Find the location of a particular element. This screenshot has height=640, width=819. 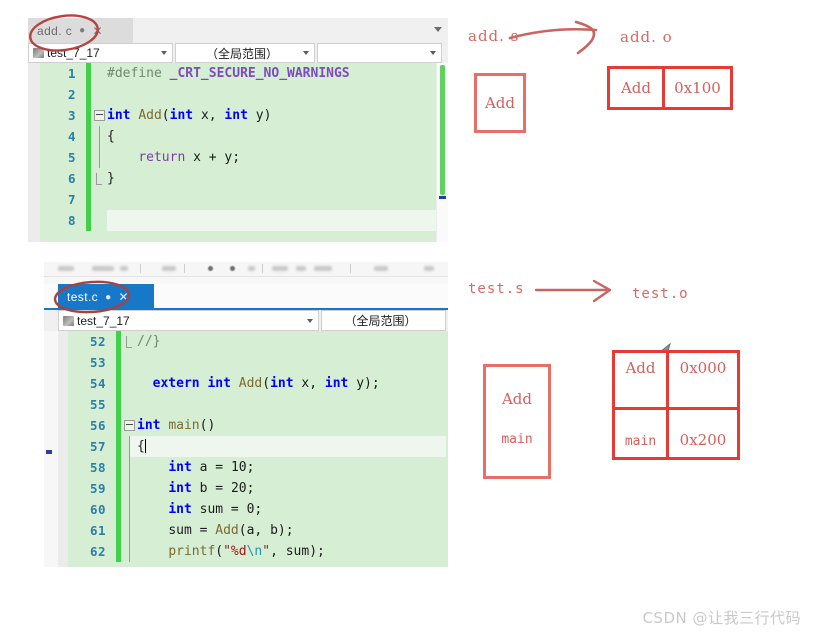

current-line-highlight is located at coordinates (276, 220).